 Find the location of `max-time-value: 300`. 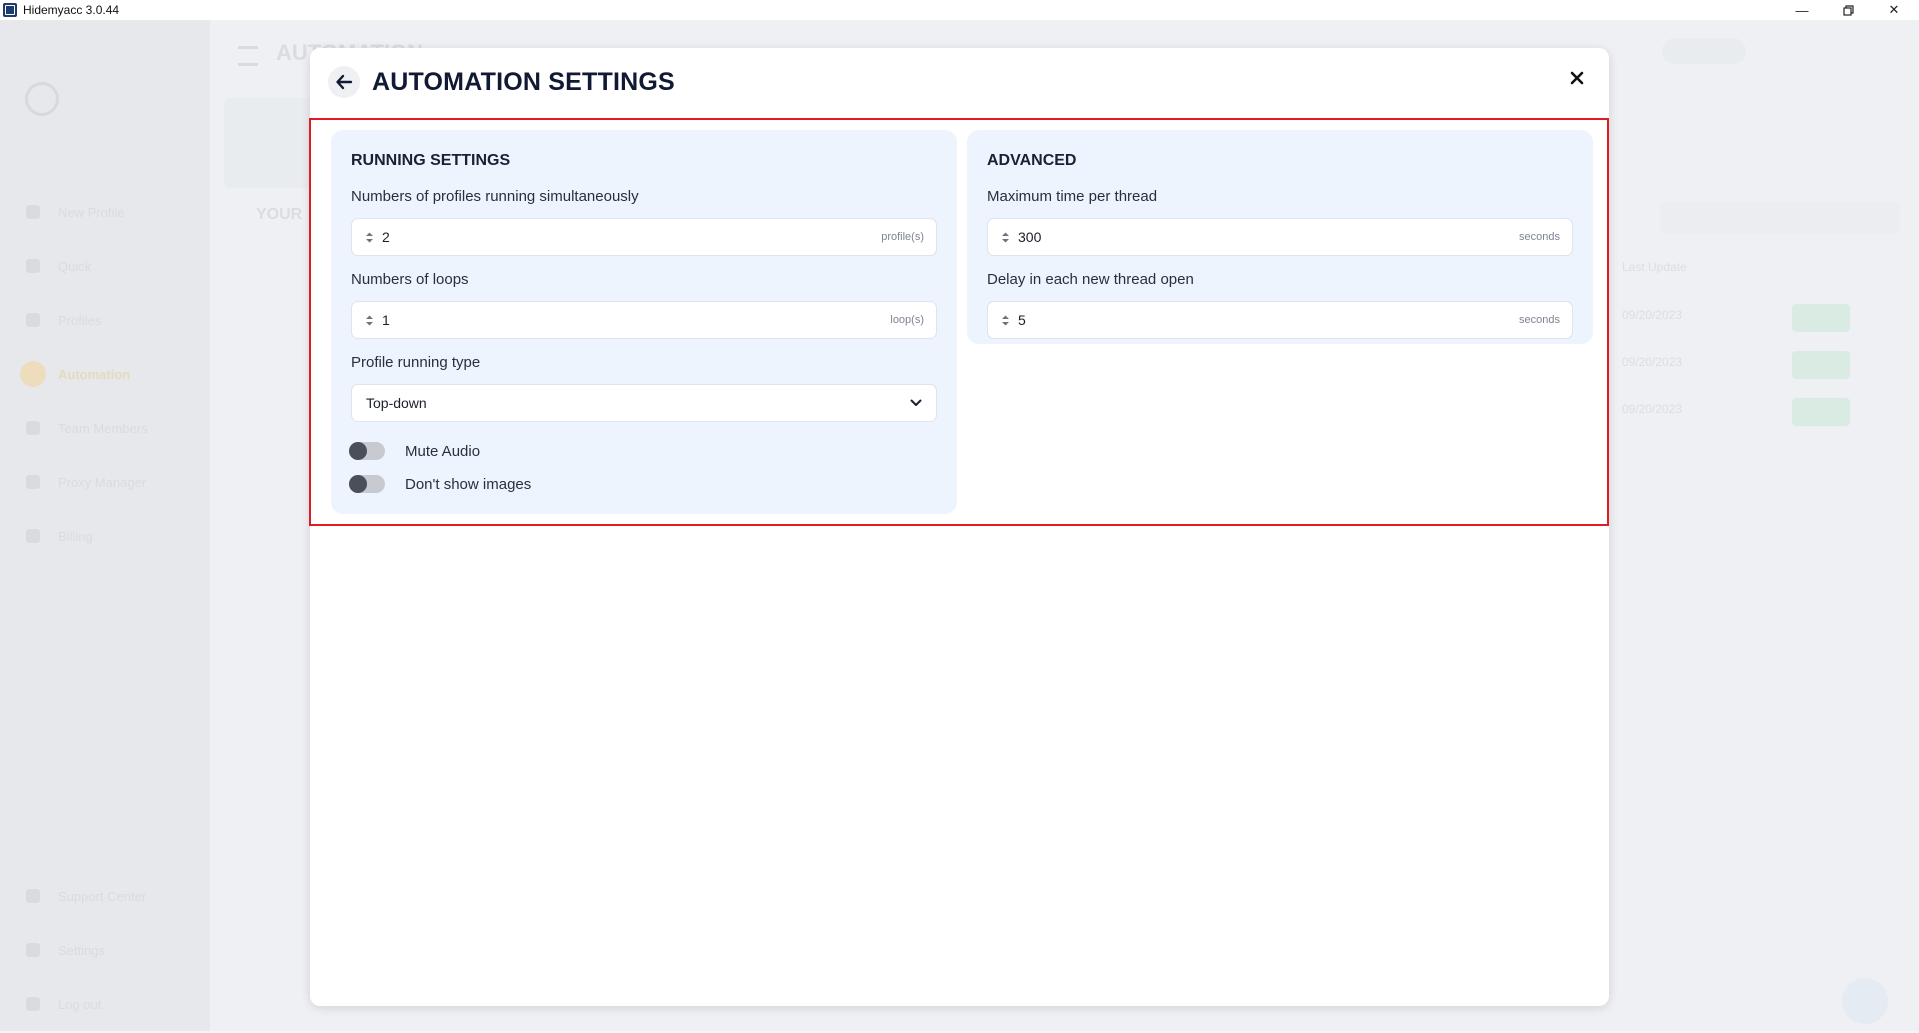

max-time-value: 300 is located at coordinates (1030, 237).